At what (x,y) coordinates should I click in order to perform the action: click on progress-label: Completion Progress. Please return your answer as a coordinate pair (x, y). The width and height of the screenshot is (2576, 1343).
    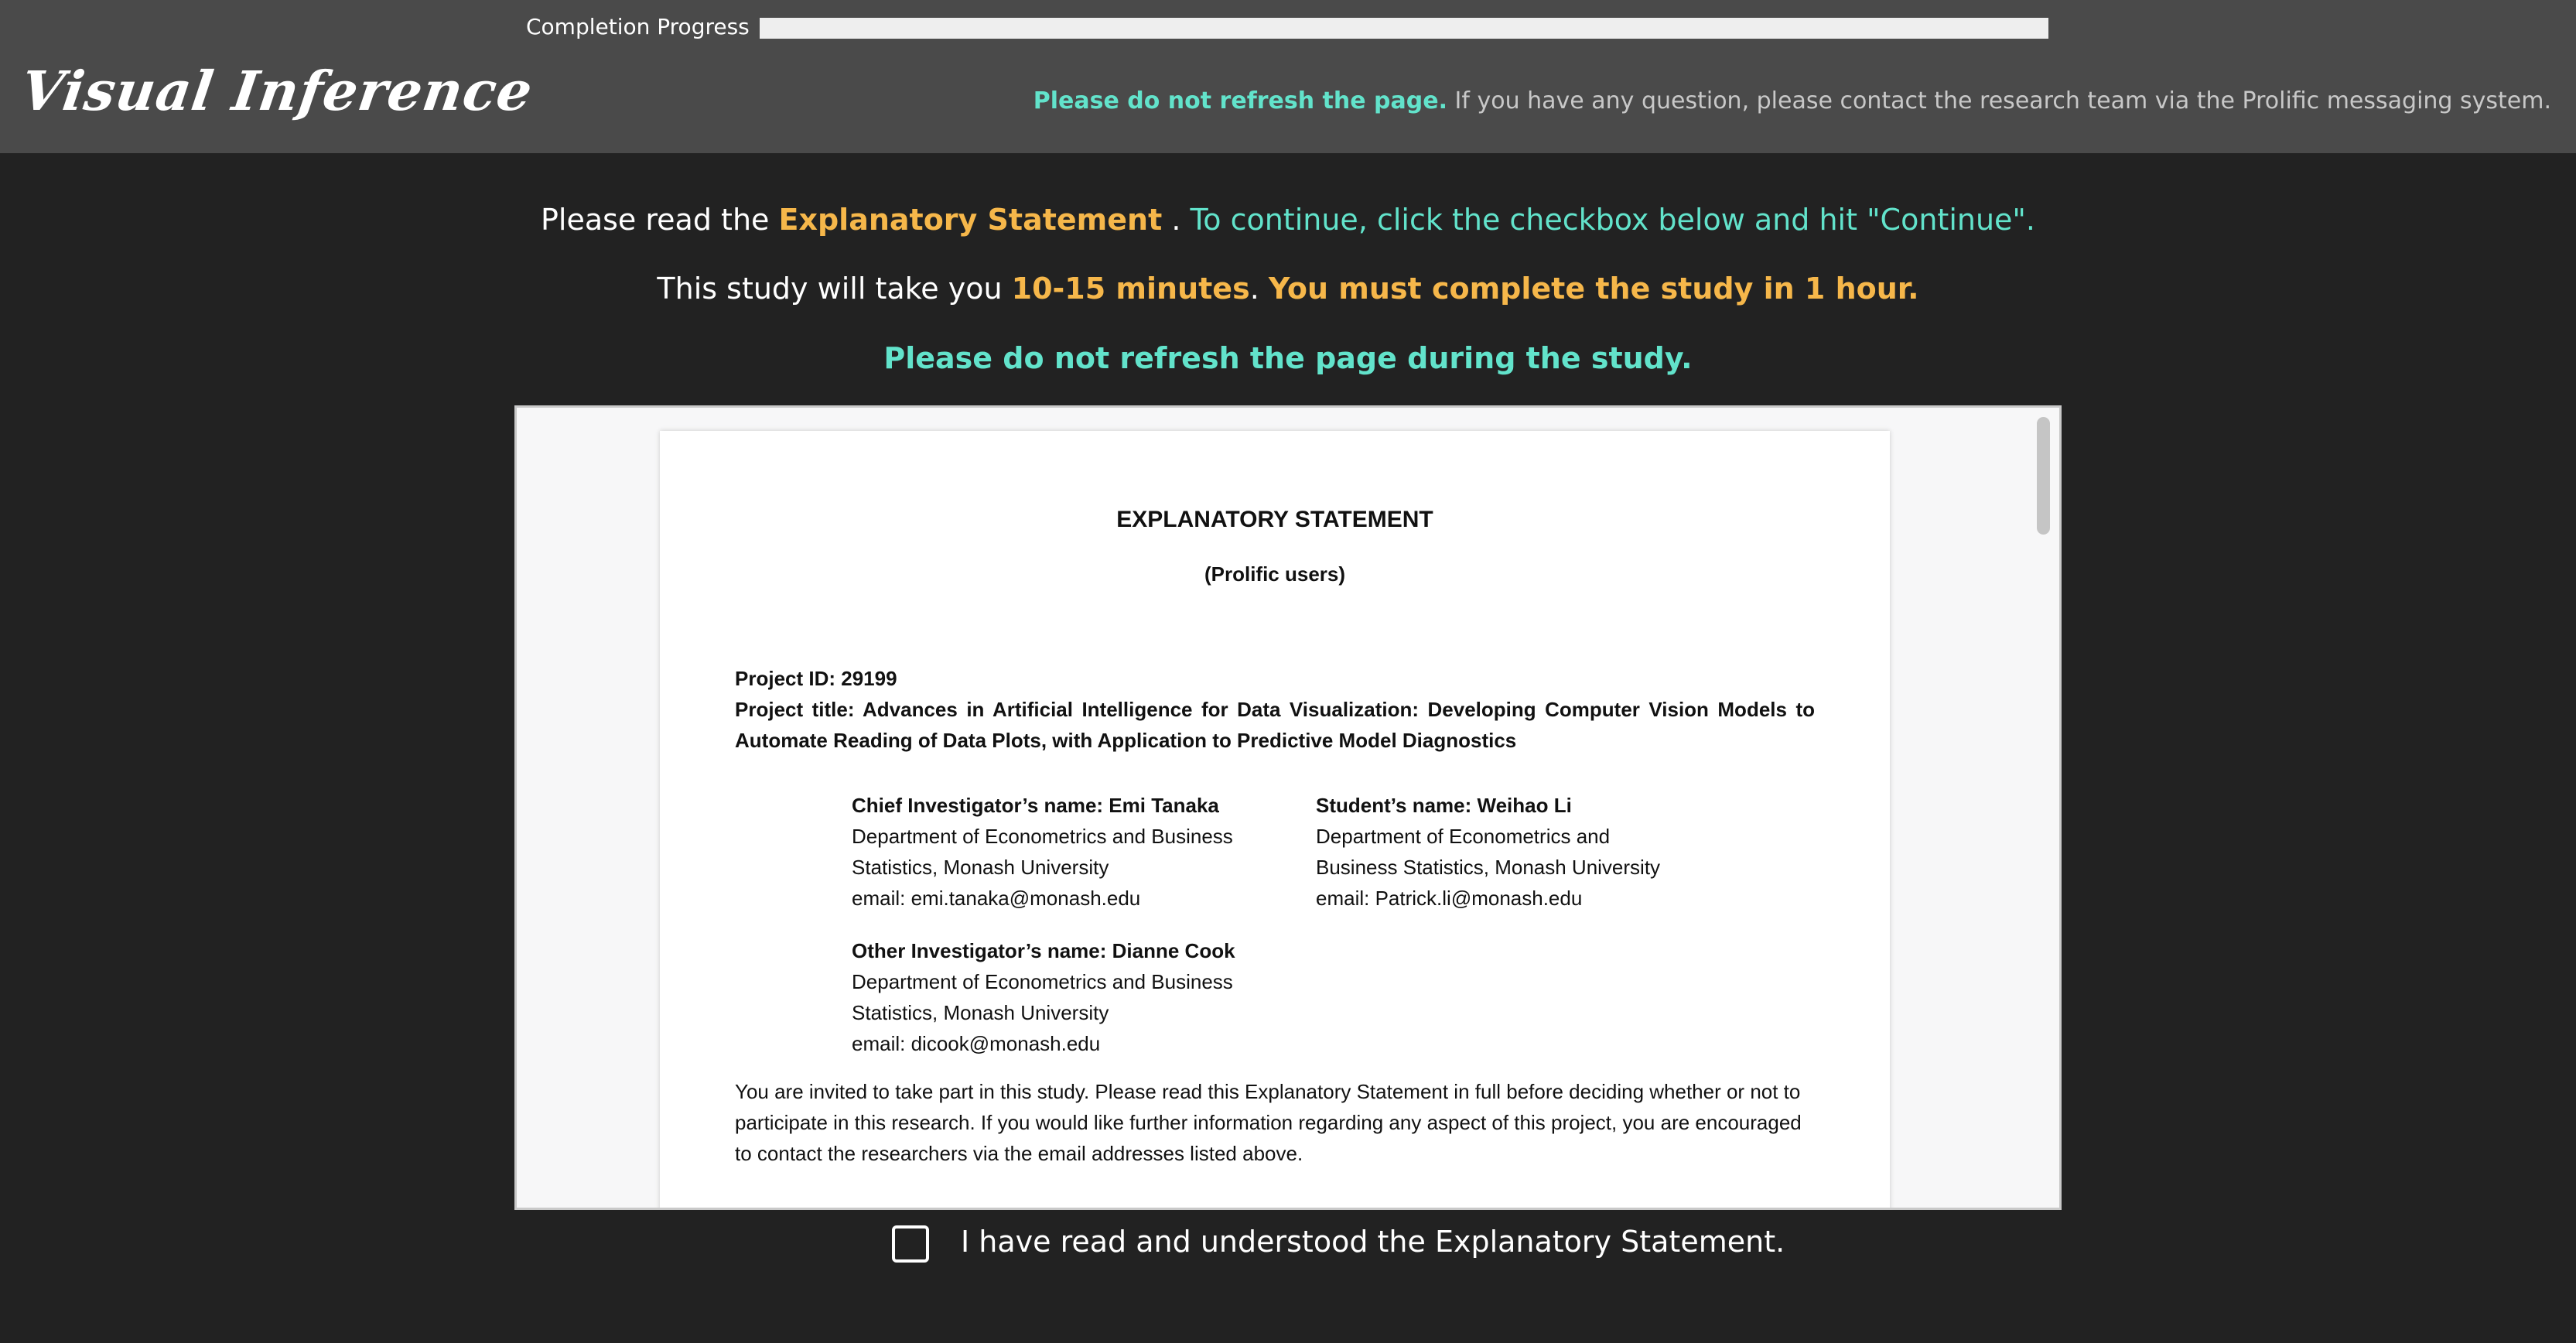
    Looking at the image, I should click on (638, 26).